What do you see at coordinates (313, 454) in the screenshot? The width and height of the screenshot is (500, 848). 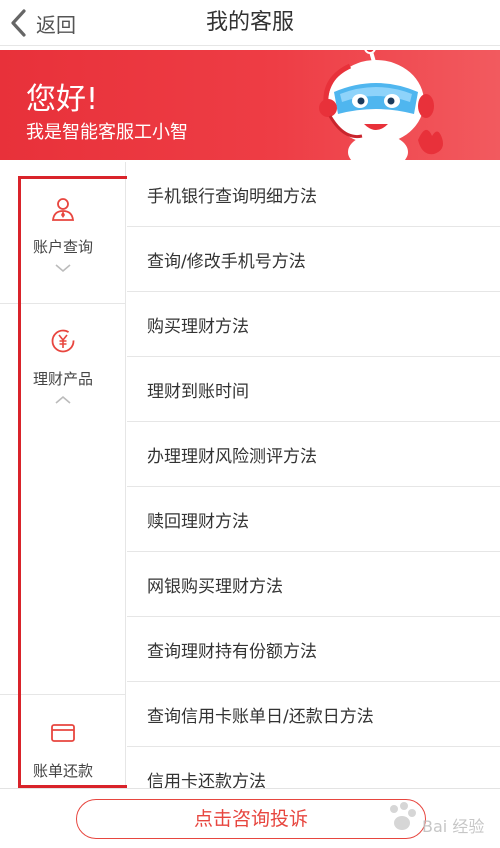 I see `list-item: 办理理财风险测评方法` at bounding box center [313, 454].